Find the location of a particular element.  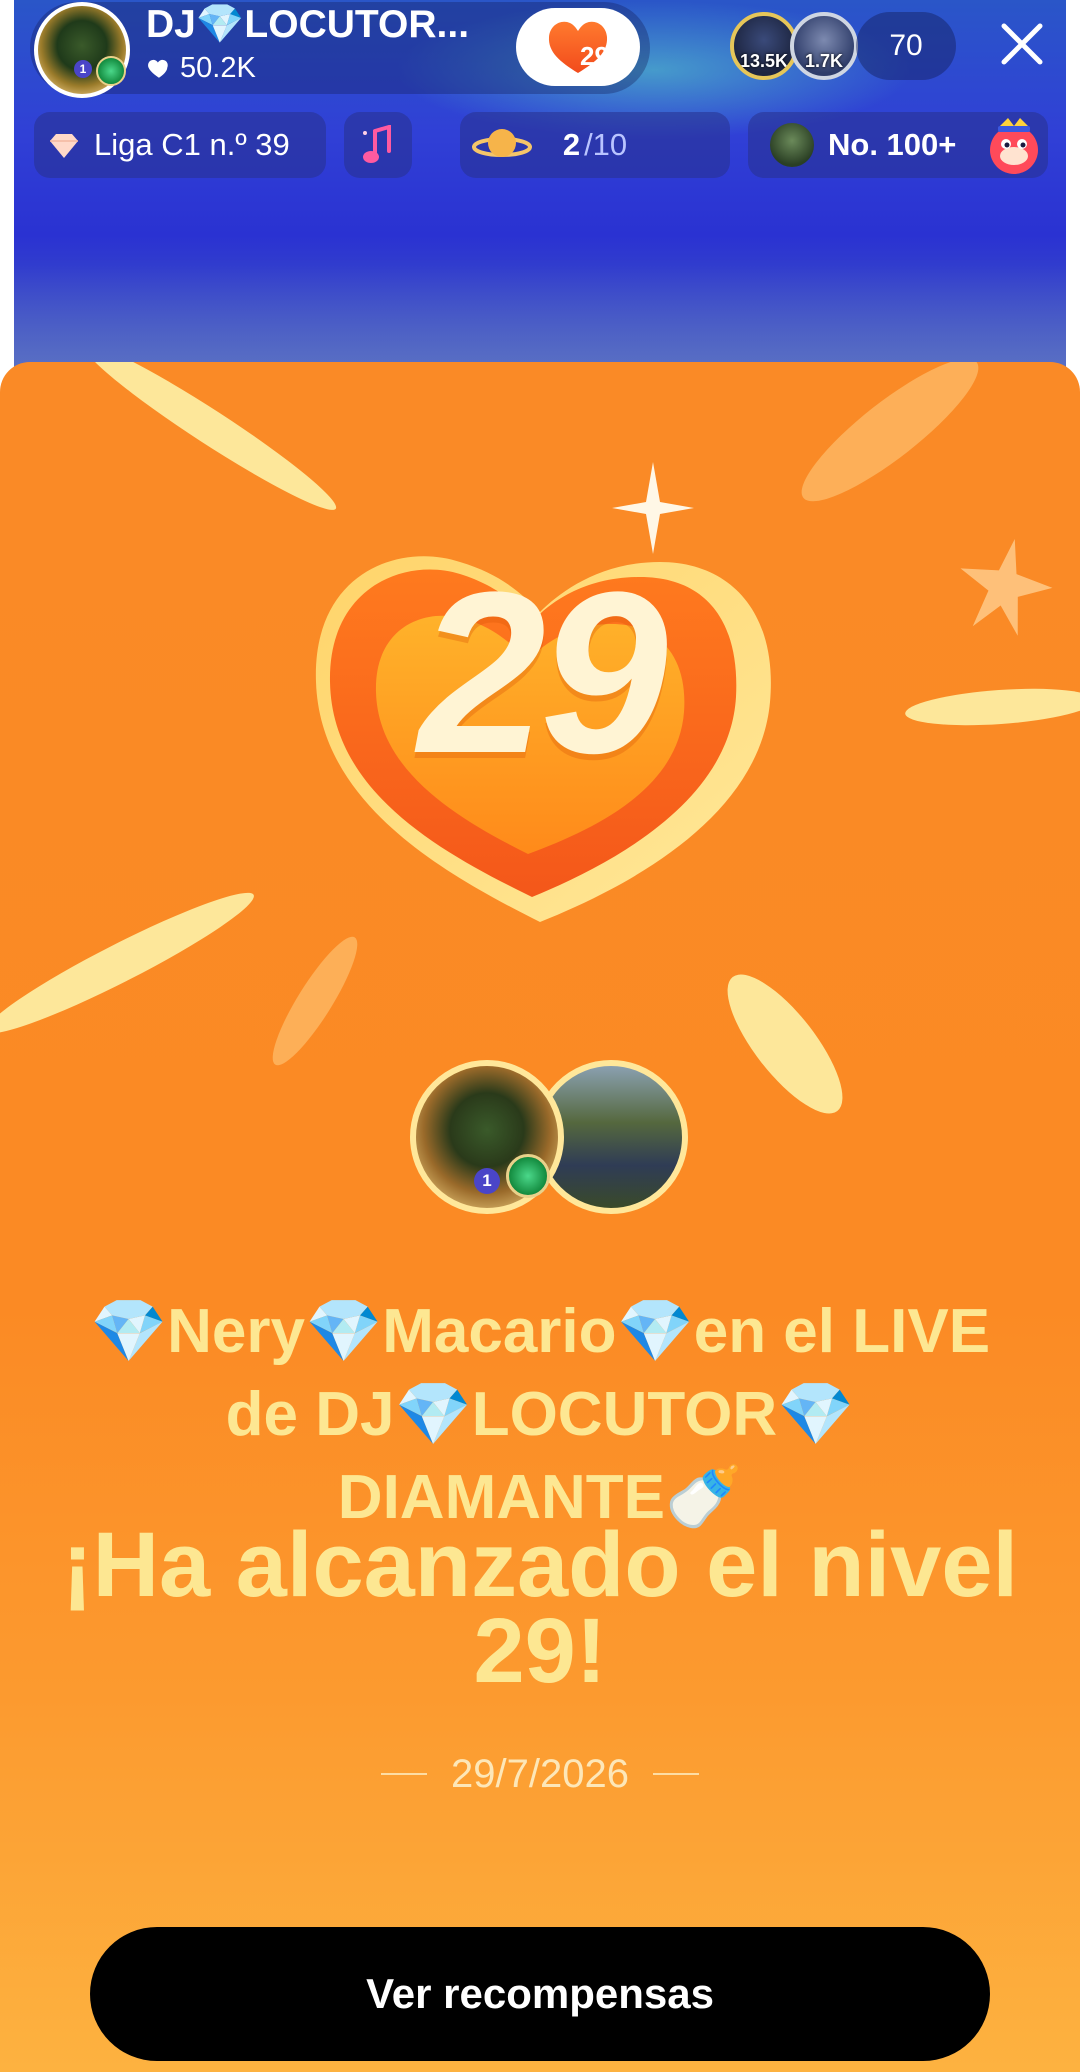

top-viewer-avatar-1: 13.5K is located at coordinates (764, 46).